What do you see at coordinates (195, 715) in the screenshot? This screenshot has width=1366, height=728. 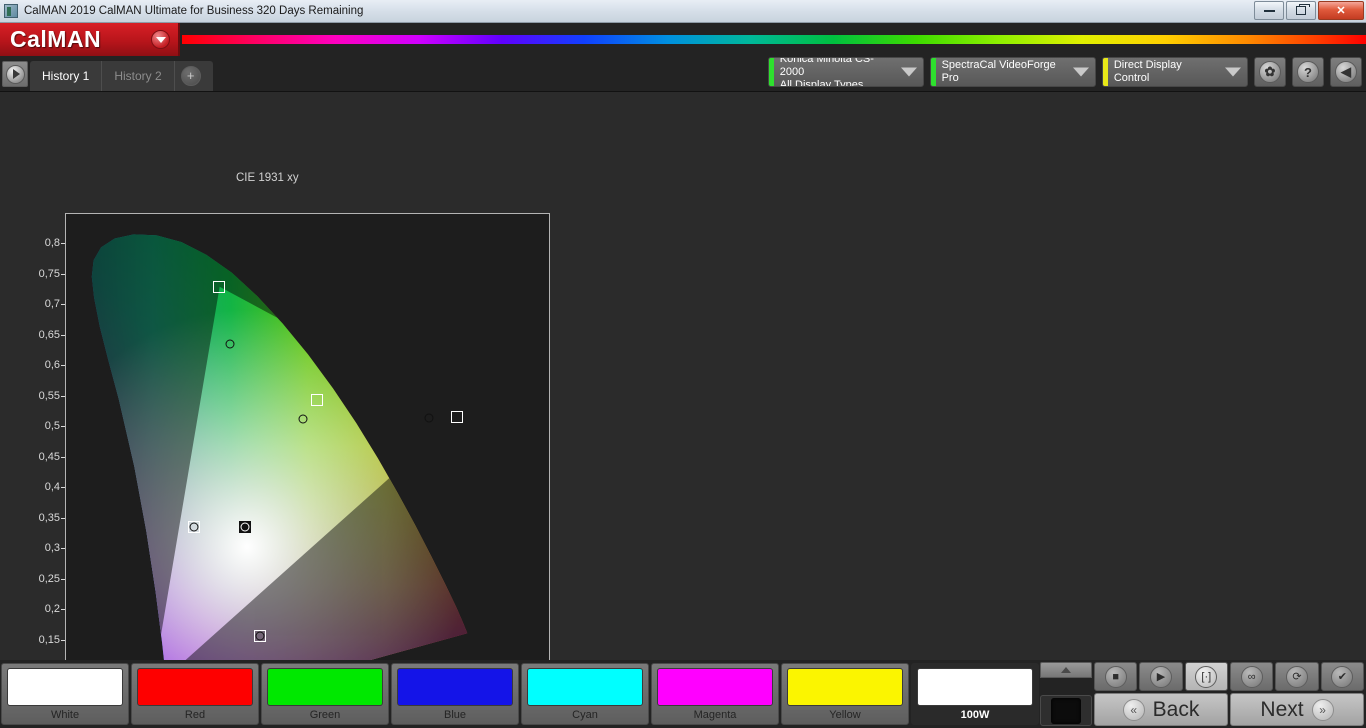 I see `swatch-label: Red` at bounding box center [195, 715].